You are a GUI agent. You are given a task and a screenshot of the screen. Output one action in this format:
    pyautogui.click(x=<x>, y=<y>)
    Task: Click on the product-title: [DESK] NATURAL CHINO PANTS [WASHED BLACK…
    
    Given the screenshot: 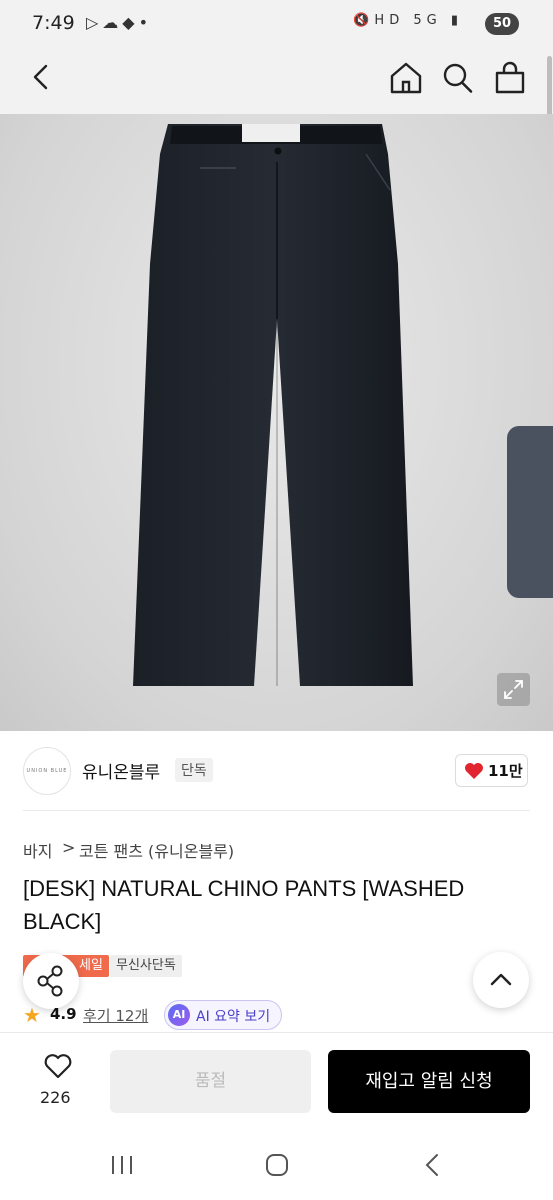 What is the action you would take?
    pyautogui.click(x=244, y=905)
    